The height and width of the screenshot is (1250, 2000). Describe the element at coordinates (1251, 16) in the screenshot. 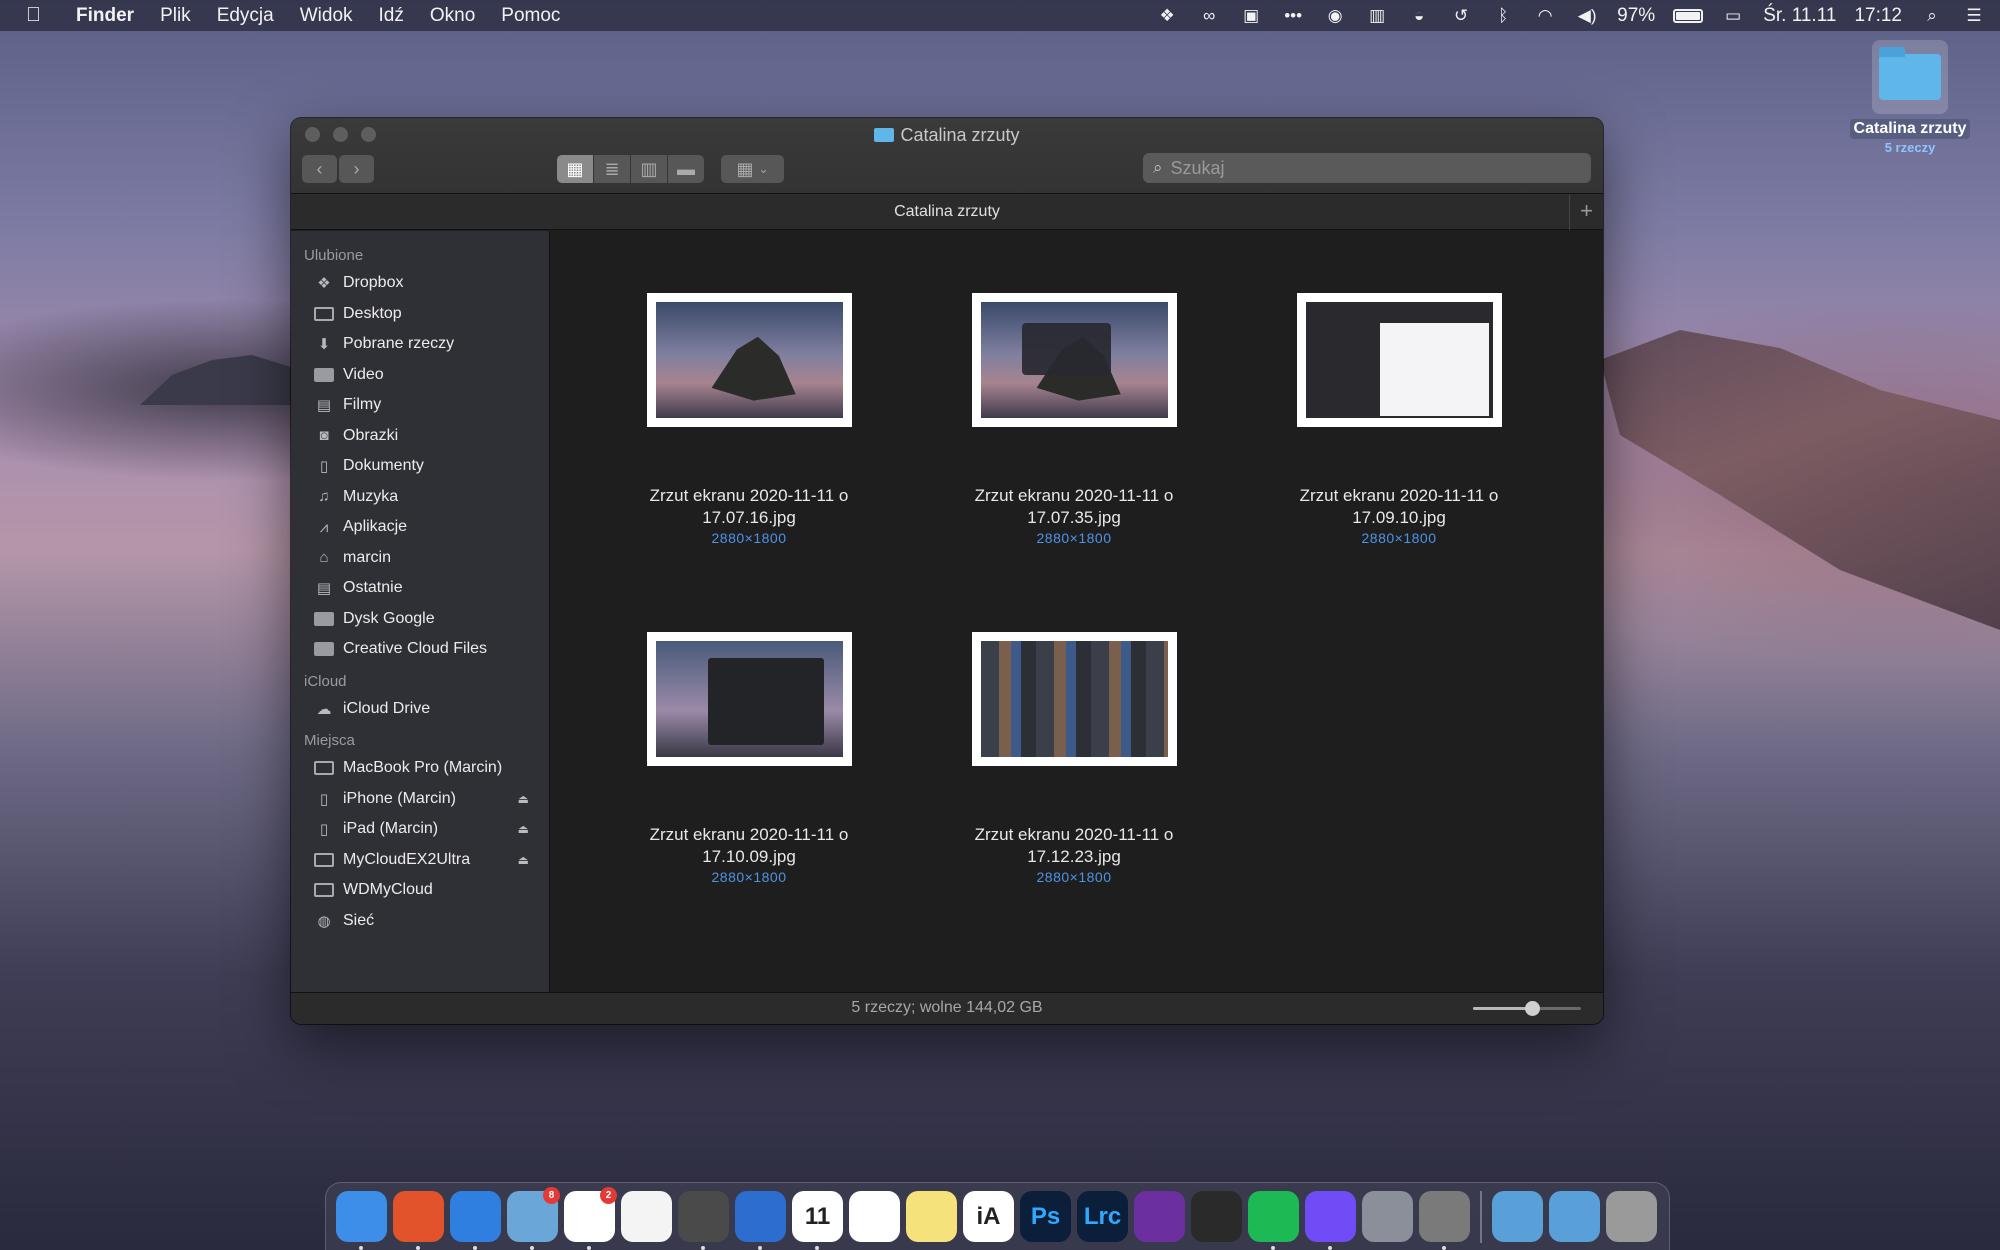

I see `notification-icon: ▣` at that location.